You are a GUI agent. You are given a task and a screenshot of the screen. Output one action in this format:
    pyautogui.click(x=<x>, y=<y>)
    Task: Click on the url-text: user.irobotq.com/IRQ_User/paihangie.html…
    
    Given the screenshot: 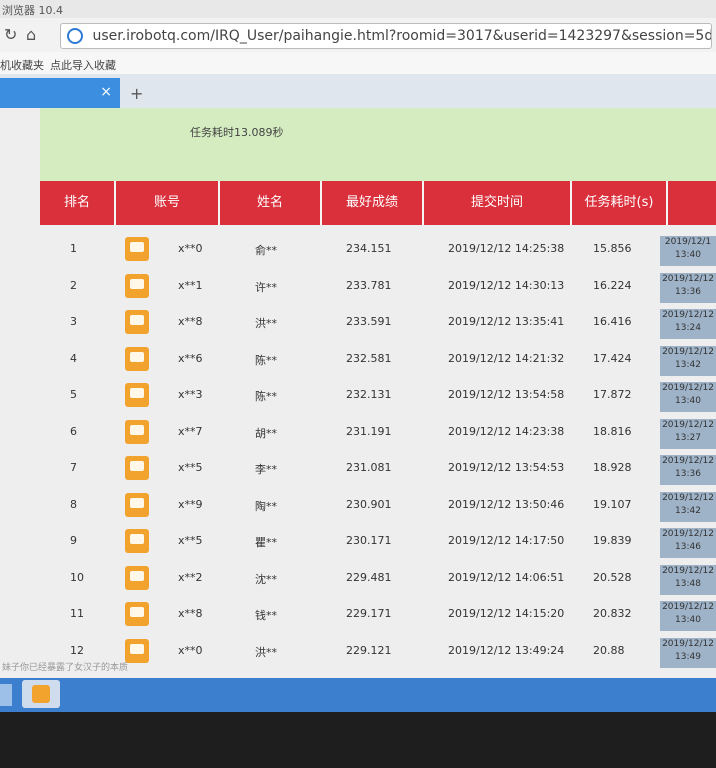 What is the action you would take?
    pyautogui.click(x=402, y=36)
    